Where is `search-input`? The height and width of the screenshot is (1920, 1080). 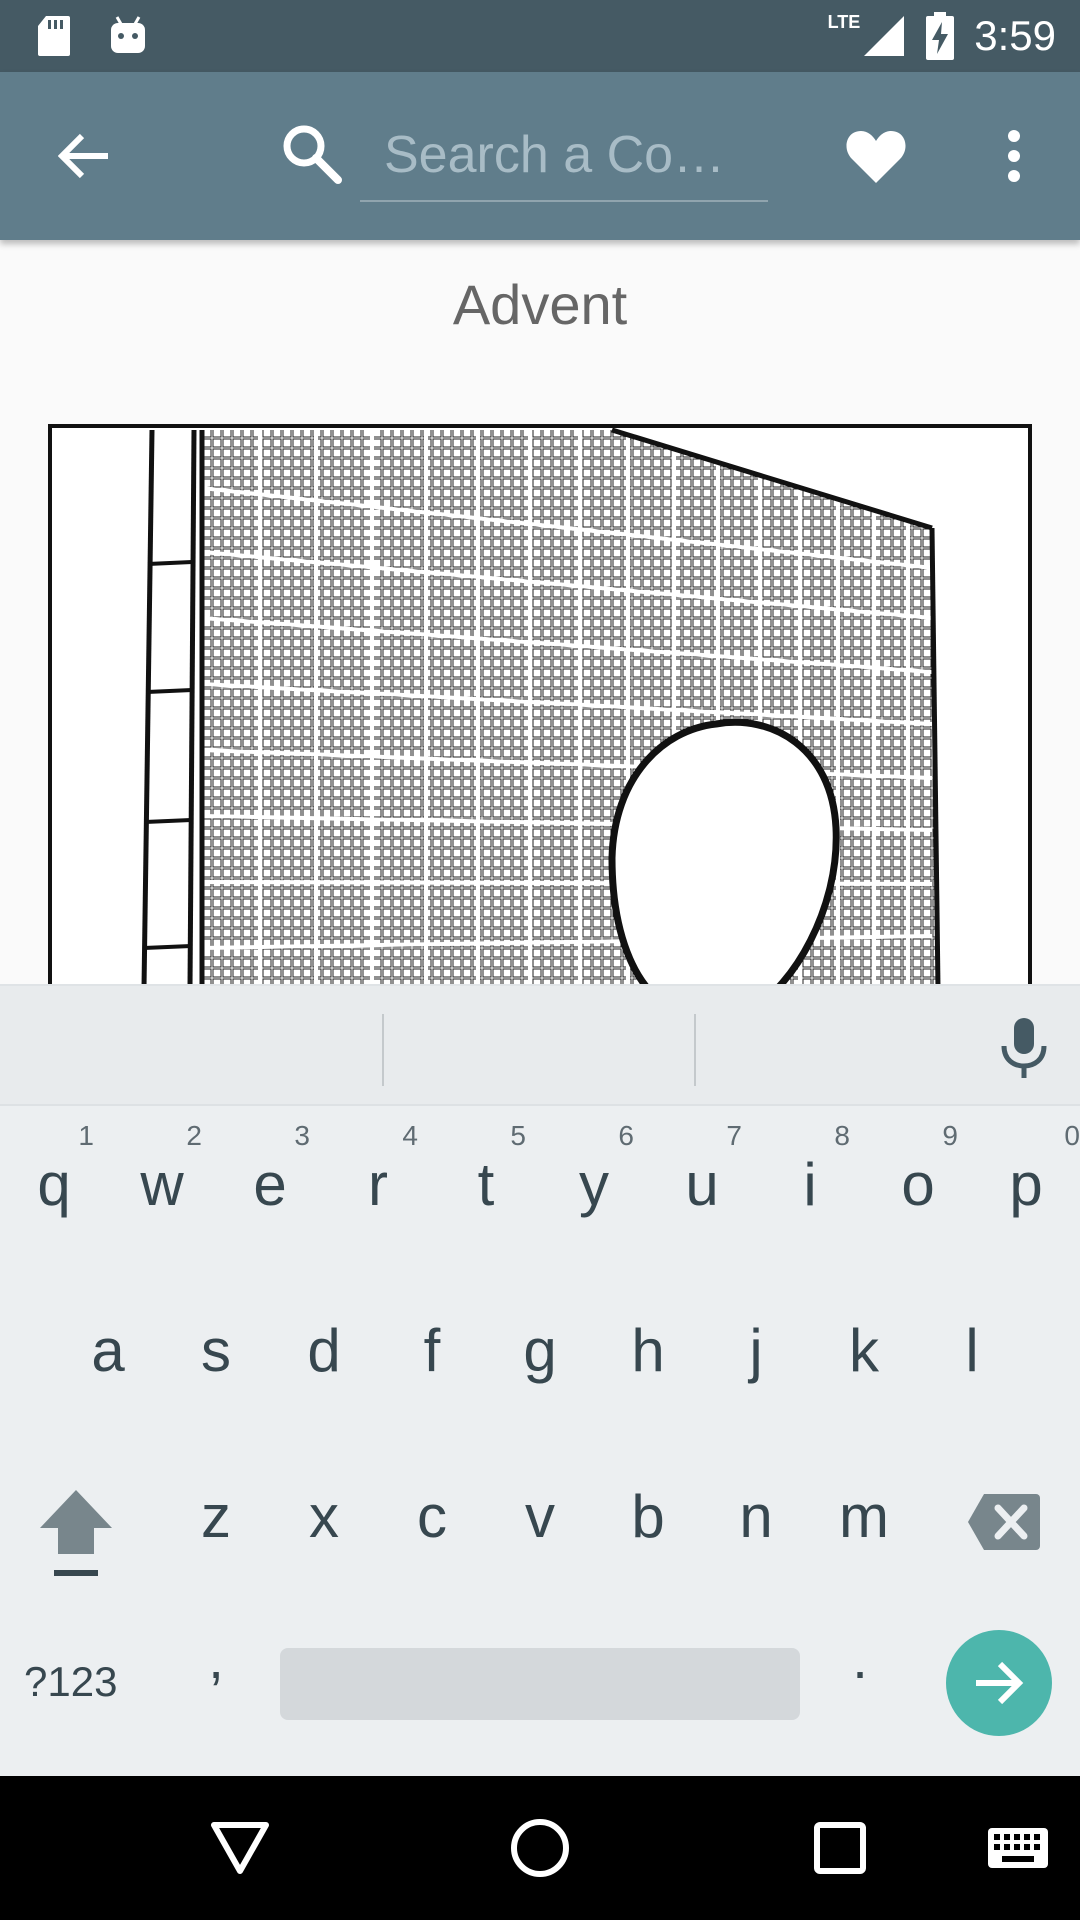 search-input is located at coordinates (564, 156).